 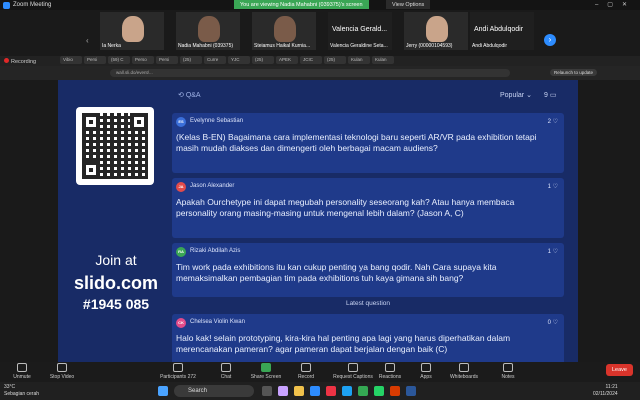 What do you see at coordinates (266, 371) in the screenshot?
I see `share-screen-button: Share Screen` at bounding box center [266, 371].